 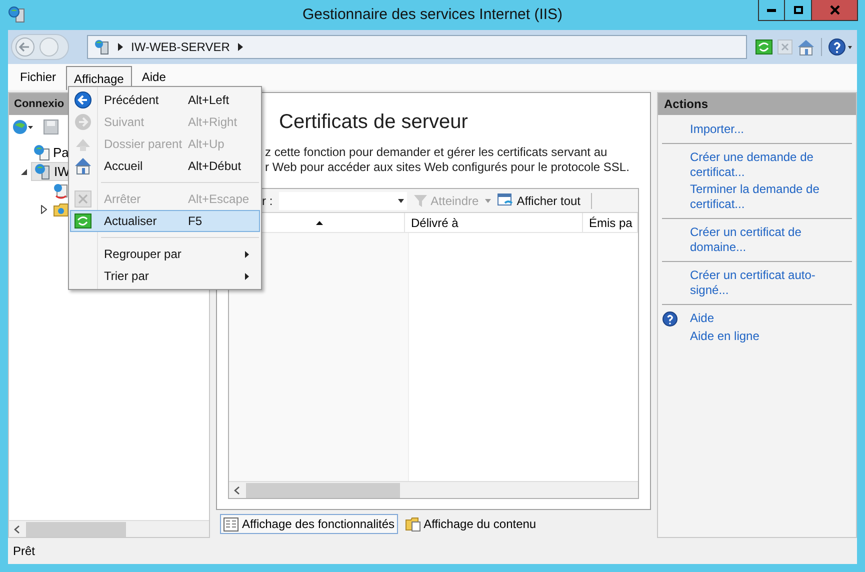 What do you see at coordinates (401, 200) in the screenshot?
I see `dropdown-arrow-icon` at bounding box center [401, 200].